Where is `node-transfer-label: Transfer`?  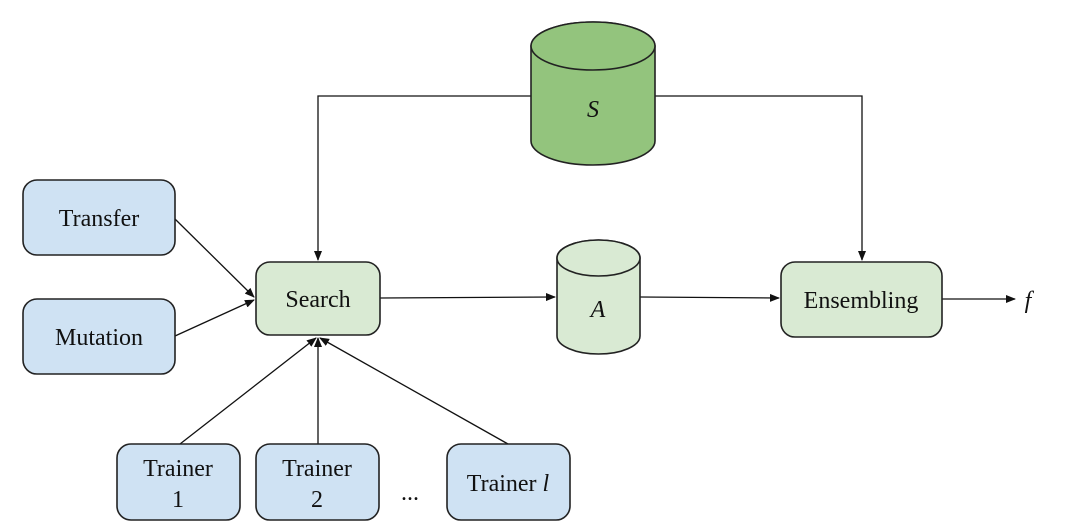 node-transfer-label: Transfer is located at coordinates (99, 219).